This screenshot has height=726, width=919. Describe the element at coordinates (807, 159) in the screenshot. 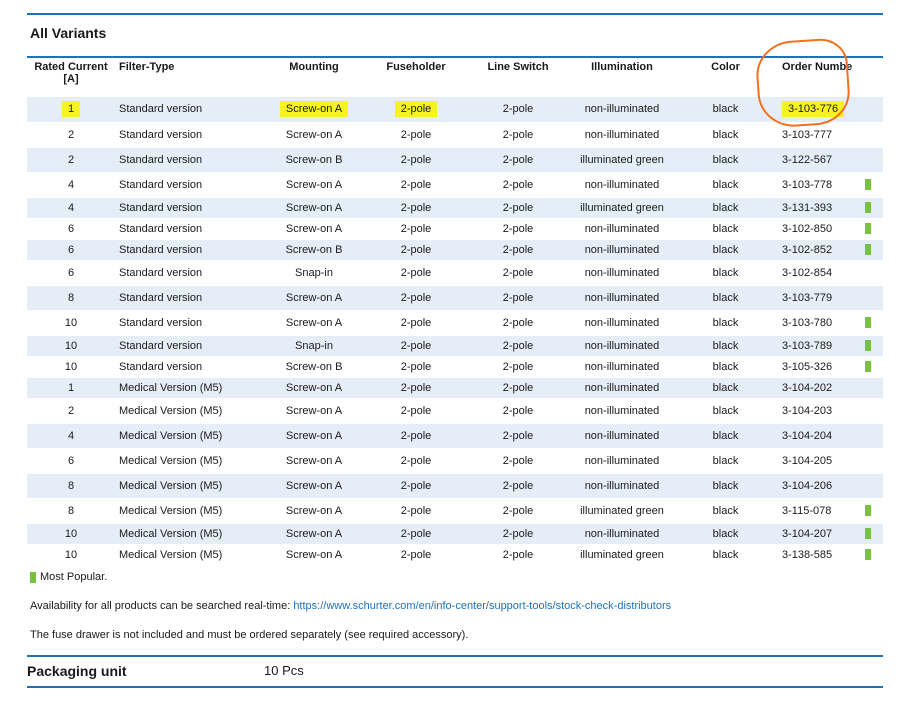

I see `order-number-cell-text: 3-122-567` at that location.